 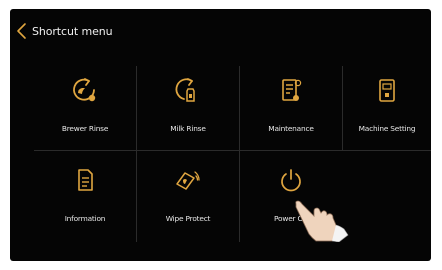 What do you see at coordinates (85, 218) in the screenshot?
I see `tile-label: Information` at bounding box center [85, 218].